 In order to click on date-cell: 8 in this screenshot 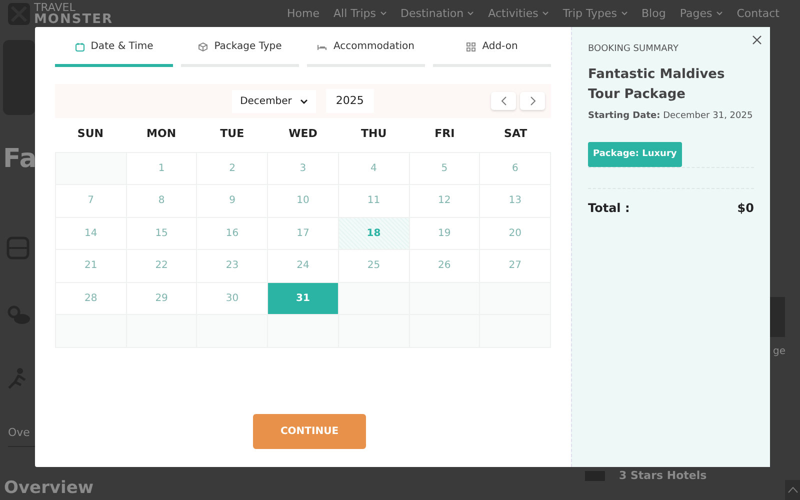, I will do `click(161, 200)`.